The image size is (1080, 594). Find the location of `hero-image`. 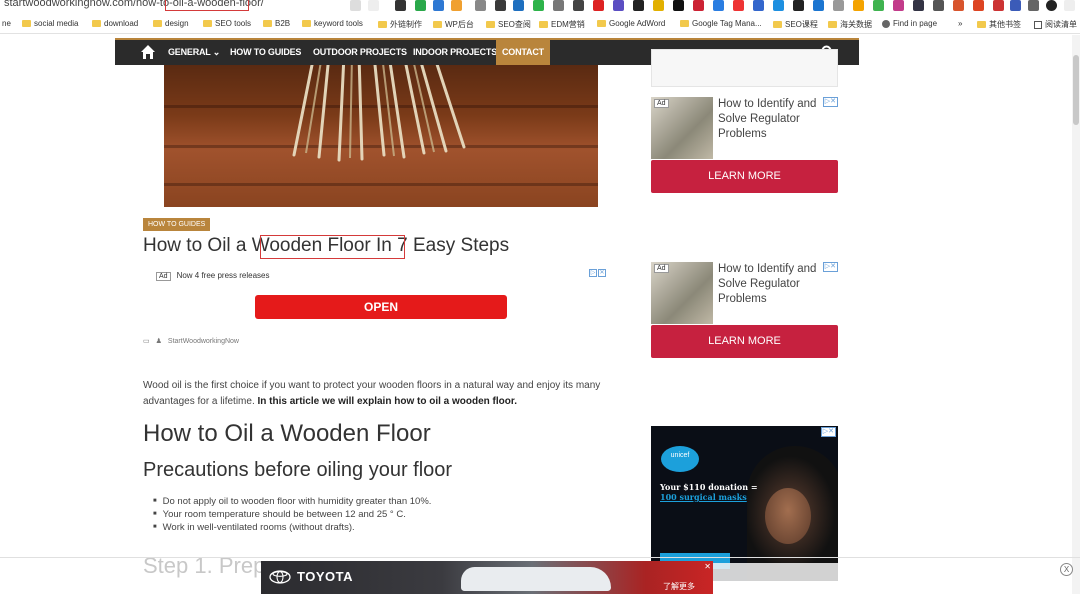

hero-image is located at coordinates (381, 136).